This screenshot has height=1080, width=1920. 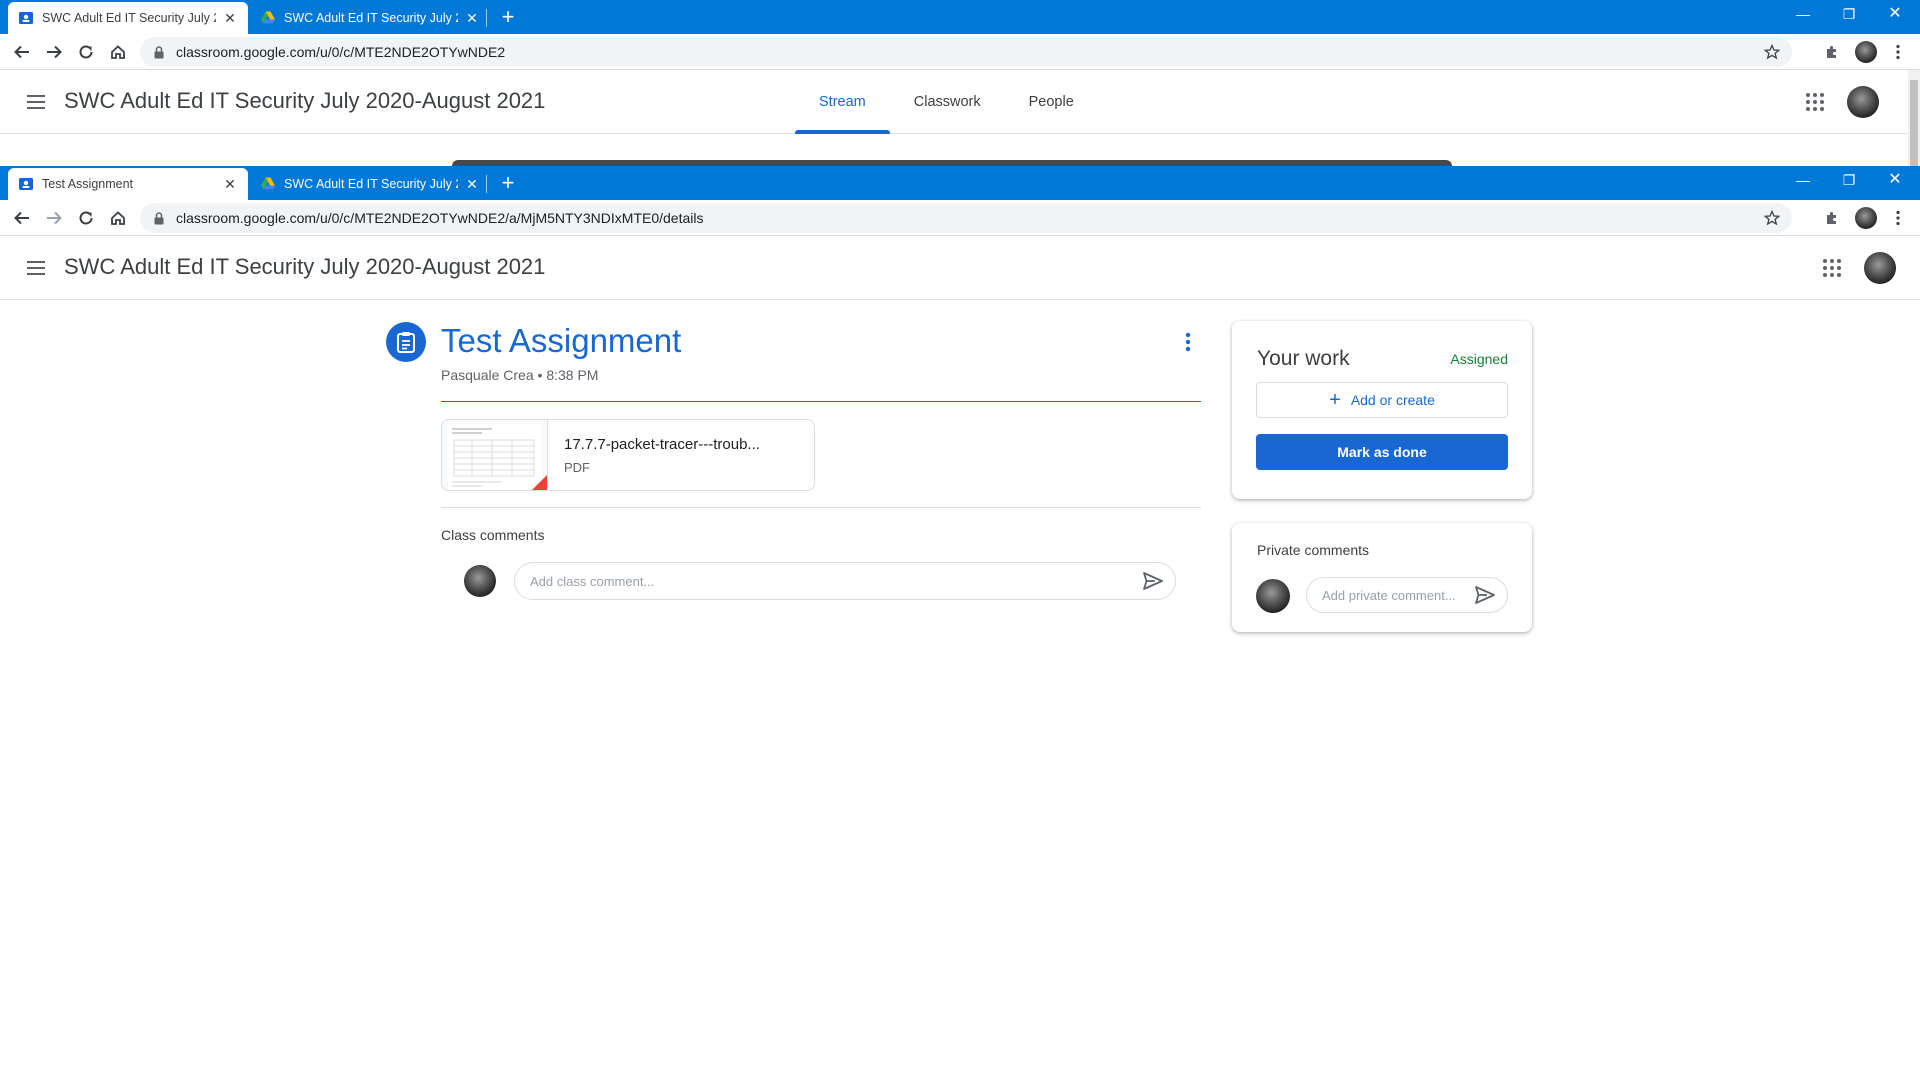 I want to click on tab-classwork: Classwork, so click(x=947, y=102).